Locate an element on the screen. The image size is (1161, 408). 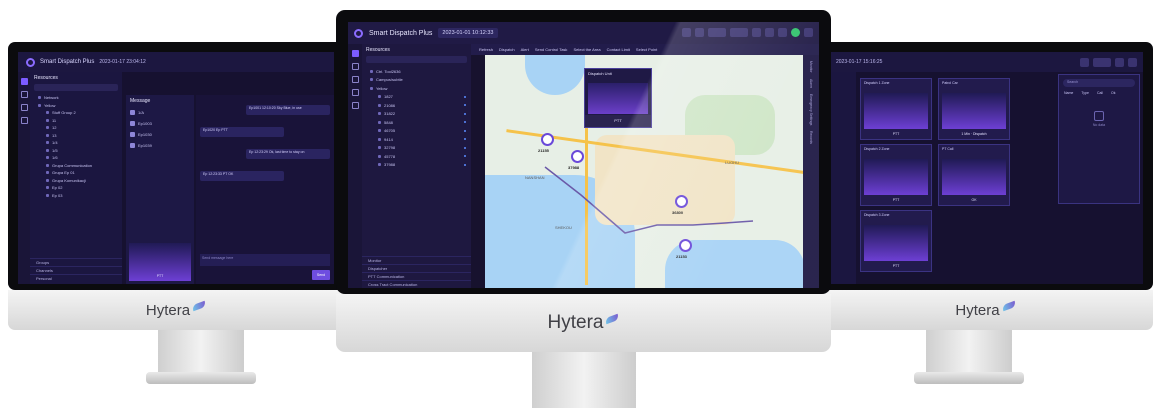
contact-item: Ep1039 is located at coordinates (160, 145).